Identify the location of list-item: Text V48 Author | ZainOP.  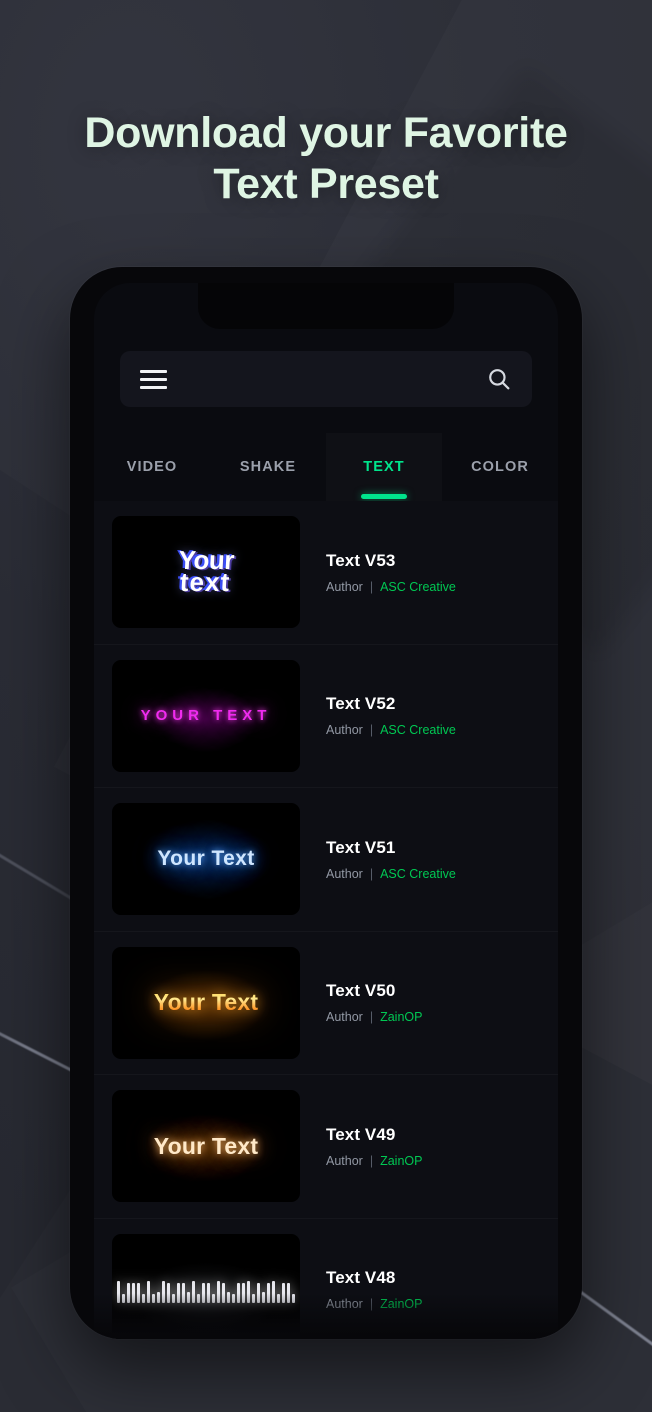
(326, 1279).